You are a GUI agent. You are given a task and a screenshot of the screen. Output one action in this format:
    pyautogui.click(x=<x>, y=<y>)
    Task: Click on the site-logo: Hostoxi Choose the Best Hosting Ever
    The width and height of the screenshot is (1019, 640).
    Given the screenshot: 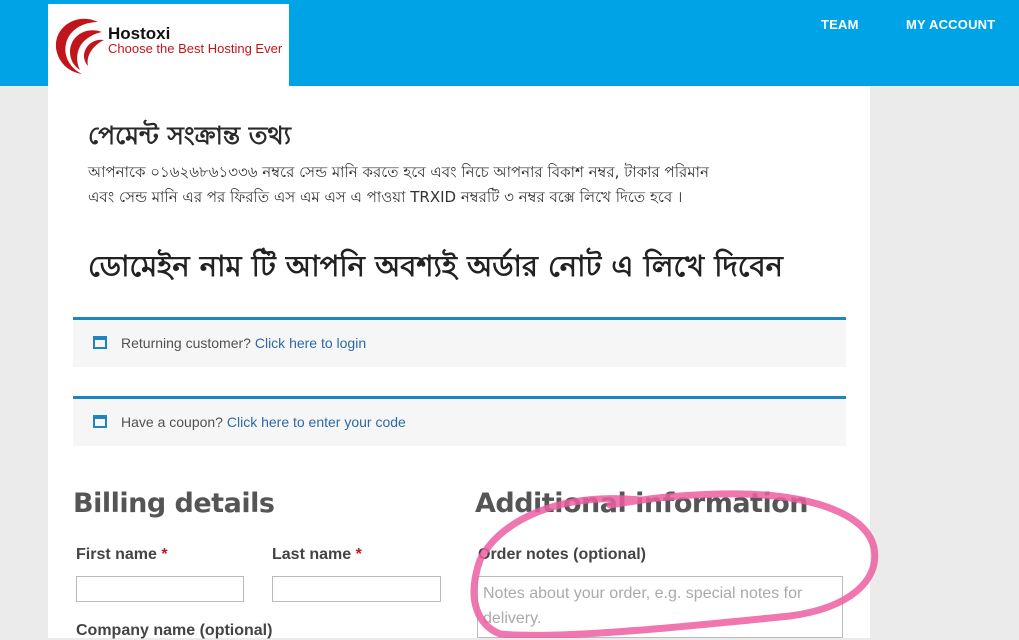 What is the action you would take?
    pyautogui.click(x=168, y=45)
    